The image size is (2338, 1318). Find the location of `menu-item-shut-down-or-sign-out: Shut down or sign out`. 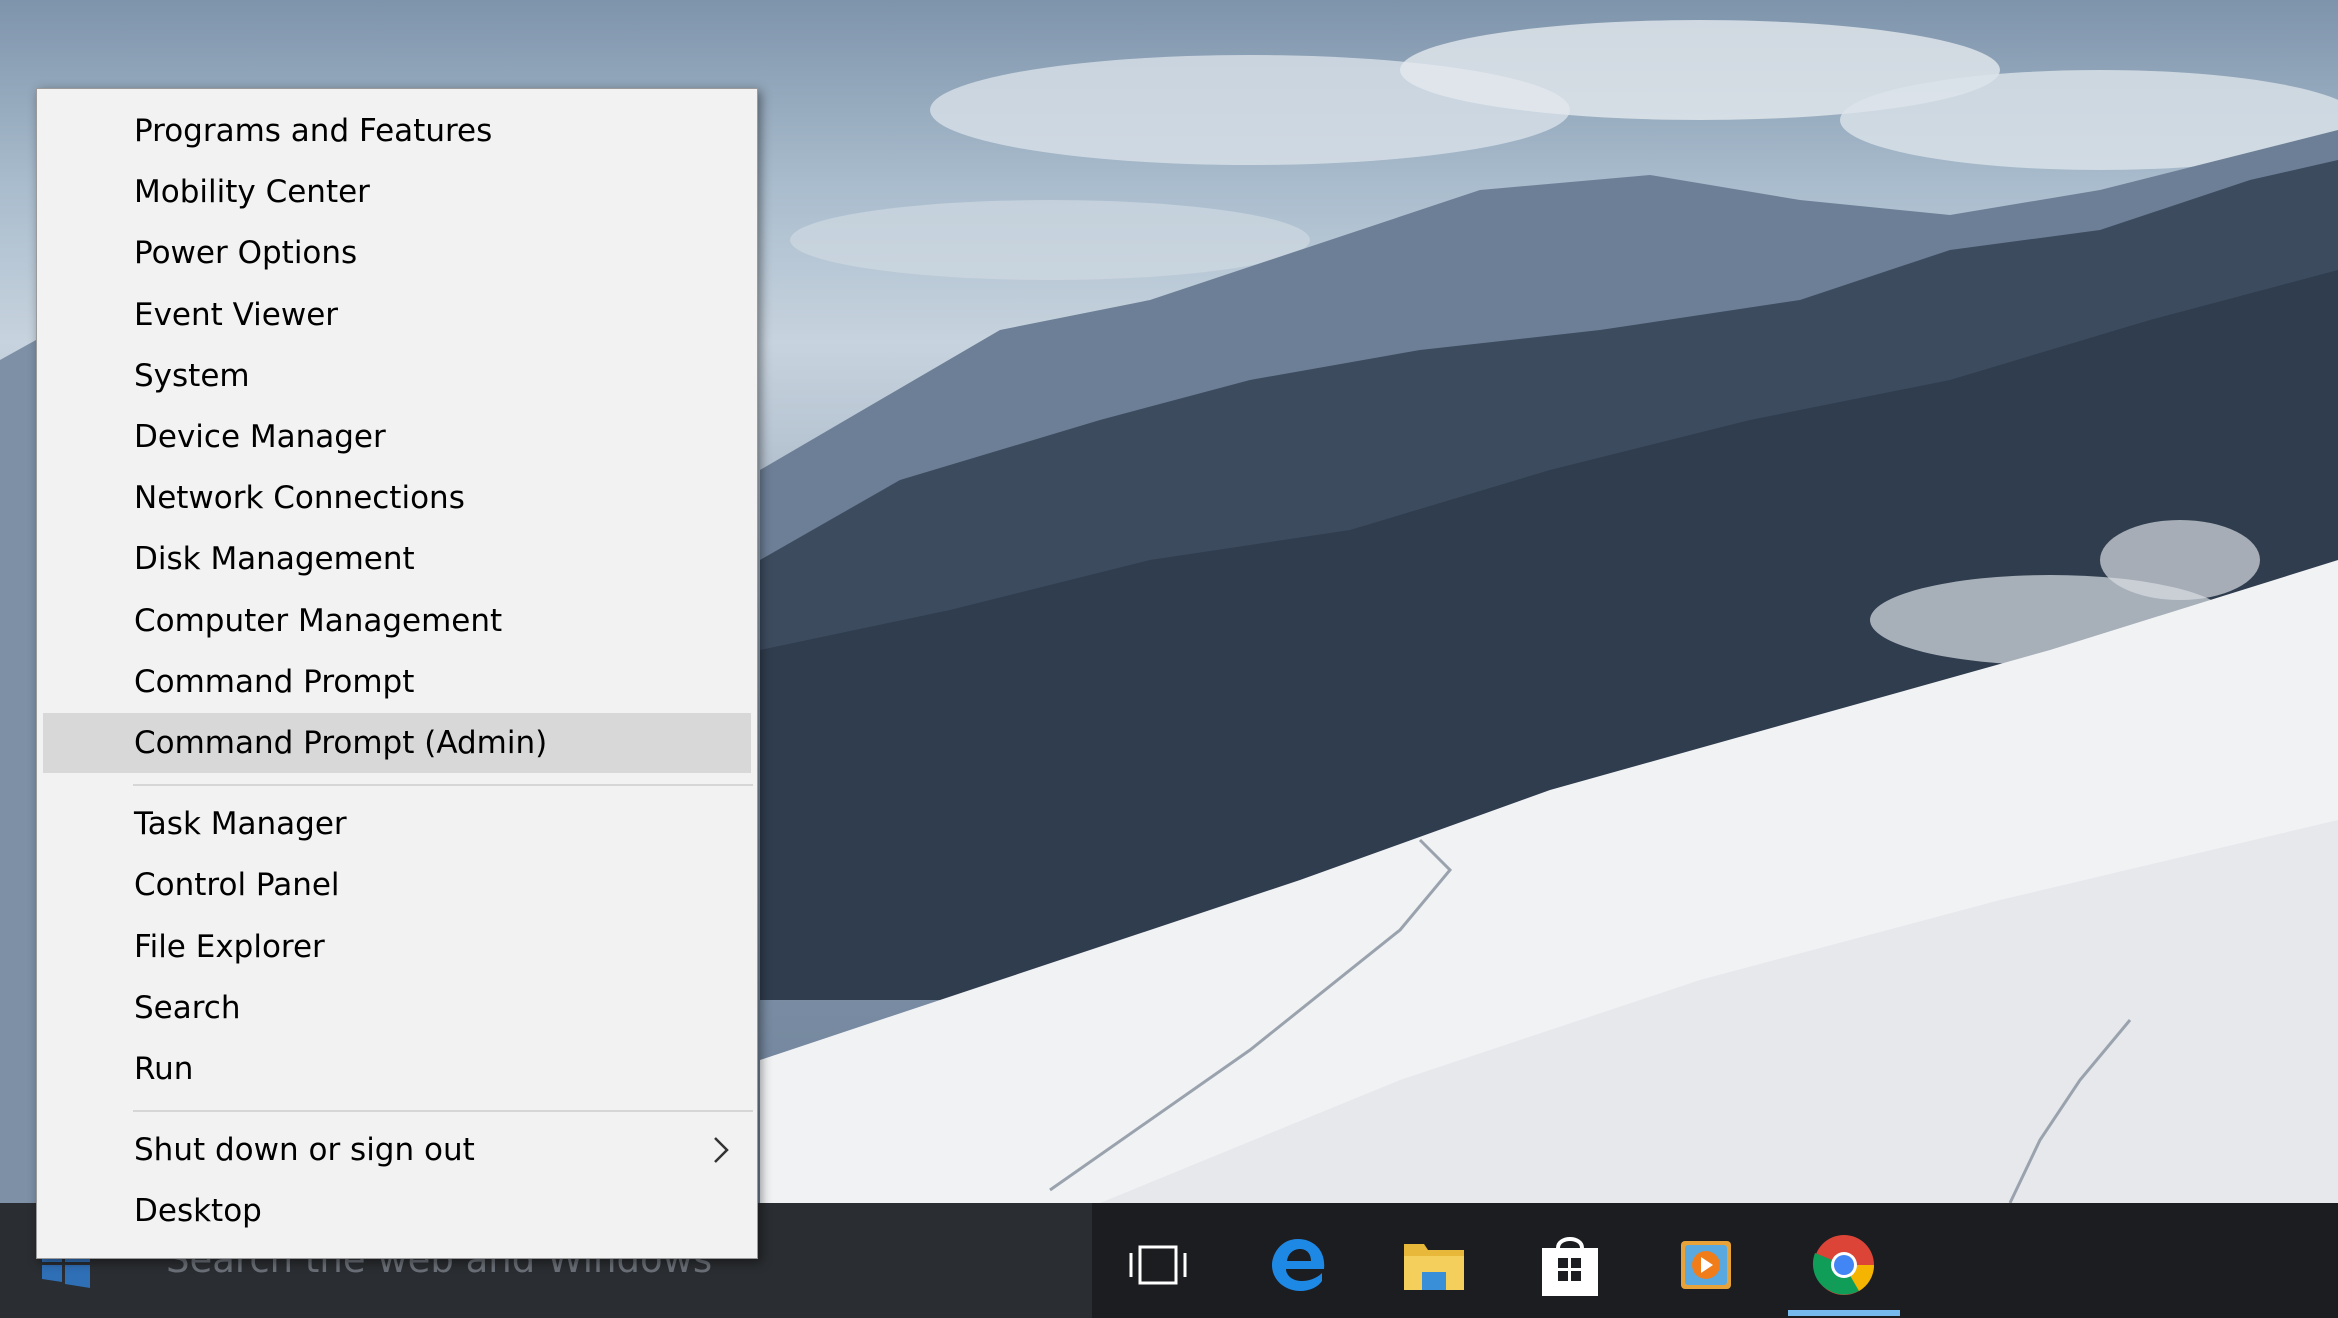

menu-item-shut-down-or-sign-out: Shut down or sign out is located at coordinates (397, 1150).